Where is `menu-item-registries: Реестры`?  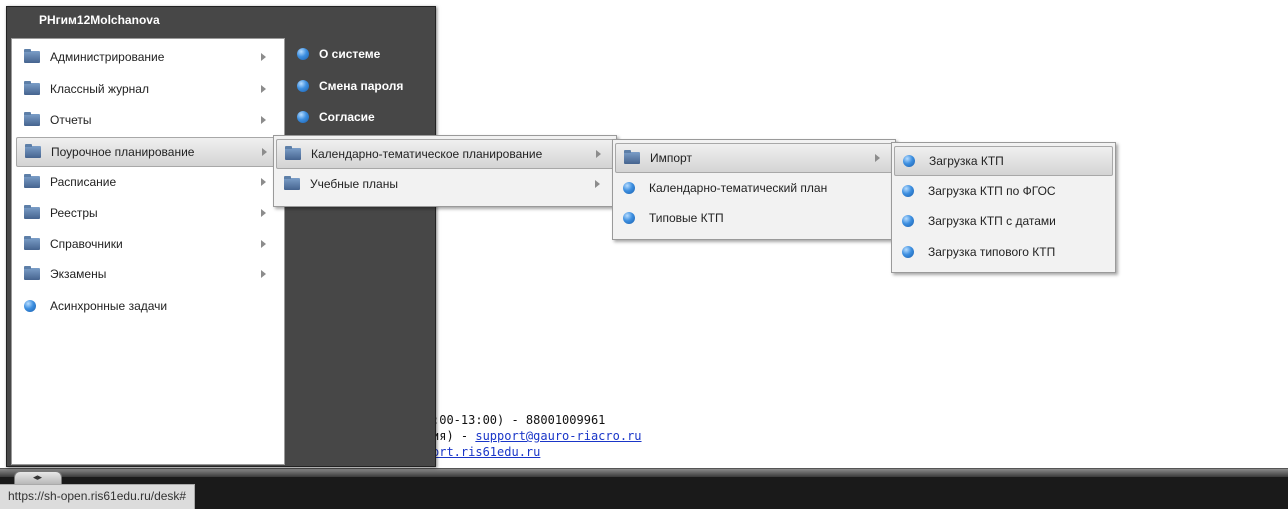 menu-item-registries: Реестры is located at coordinates (147, 213).